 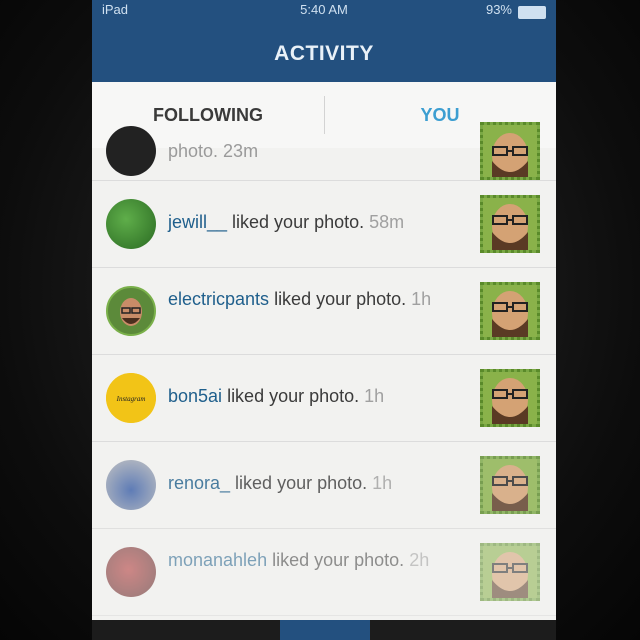 What do you see at coordinates (217, 560) in the screenshot?
I see `username-link: monanahleh` at bounding box center [217, 560].